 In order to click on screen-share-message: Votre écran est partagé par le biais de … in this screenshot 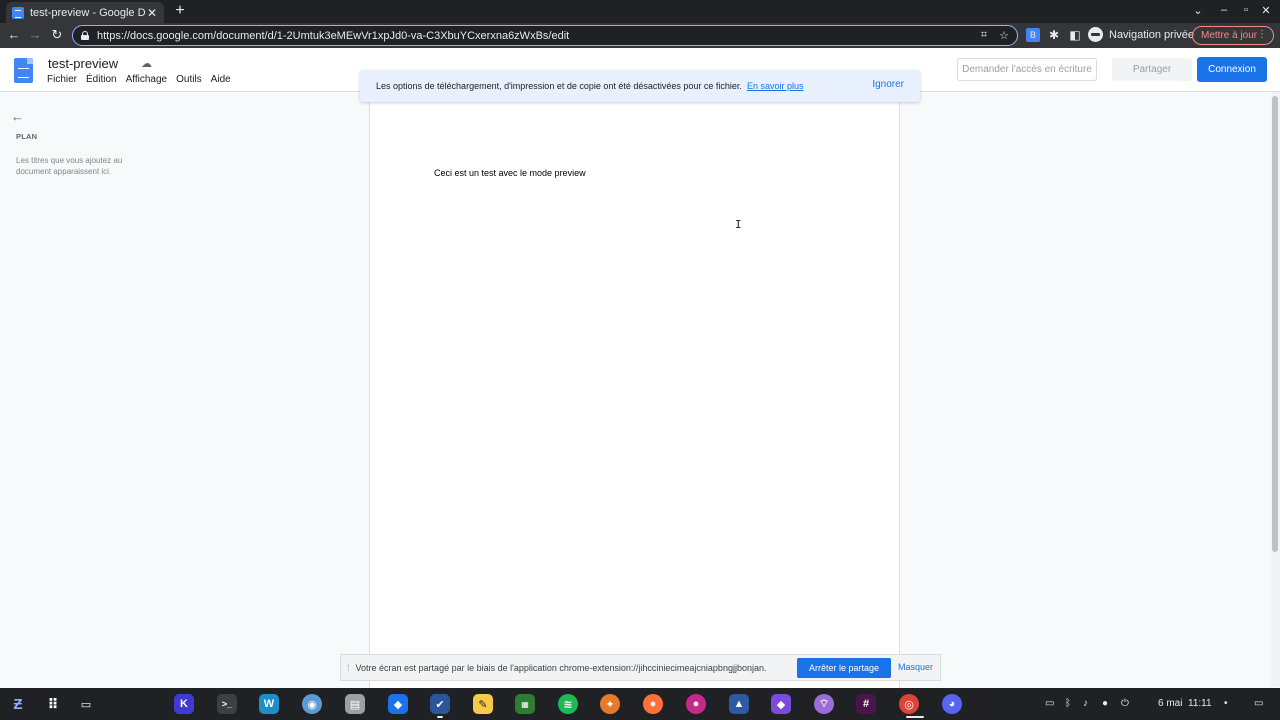, I will do `click(561, 667)`.